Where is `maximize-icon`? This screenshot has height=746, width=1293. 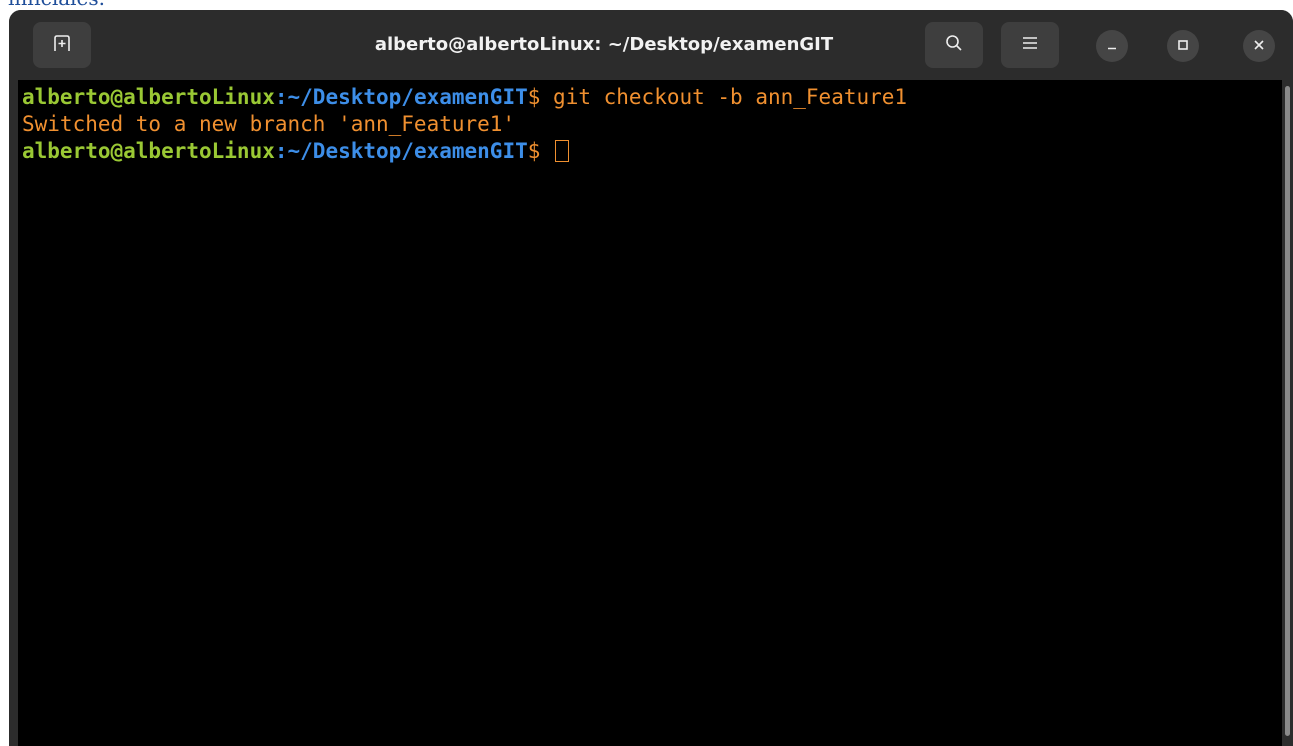 maximize-icon is located at coordinates (1183, 46).